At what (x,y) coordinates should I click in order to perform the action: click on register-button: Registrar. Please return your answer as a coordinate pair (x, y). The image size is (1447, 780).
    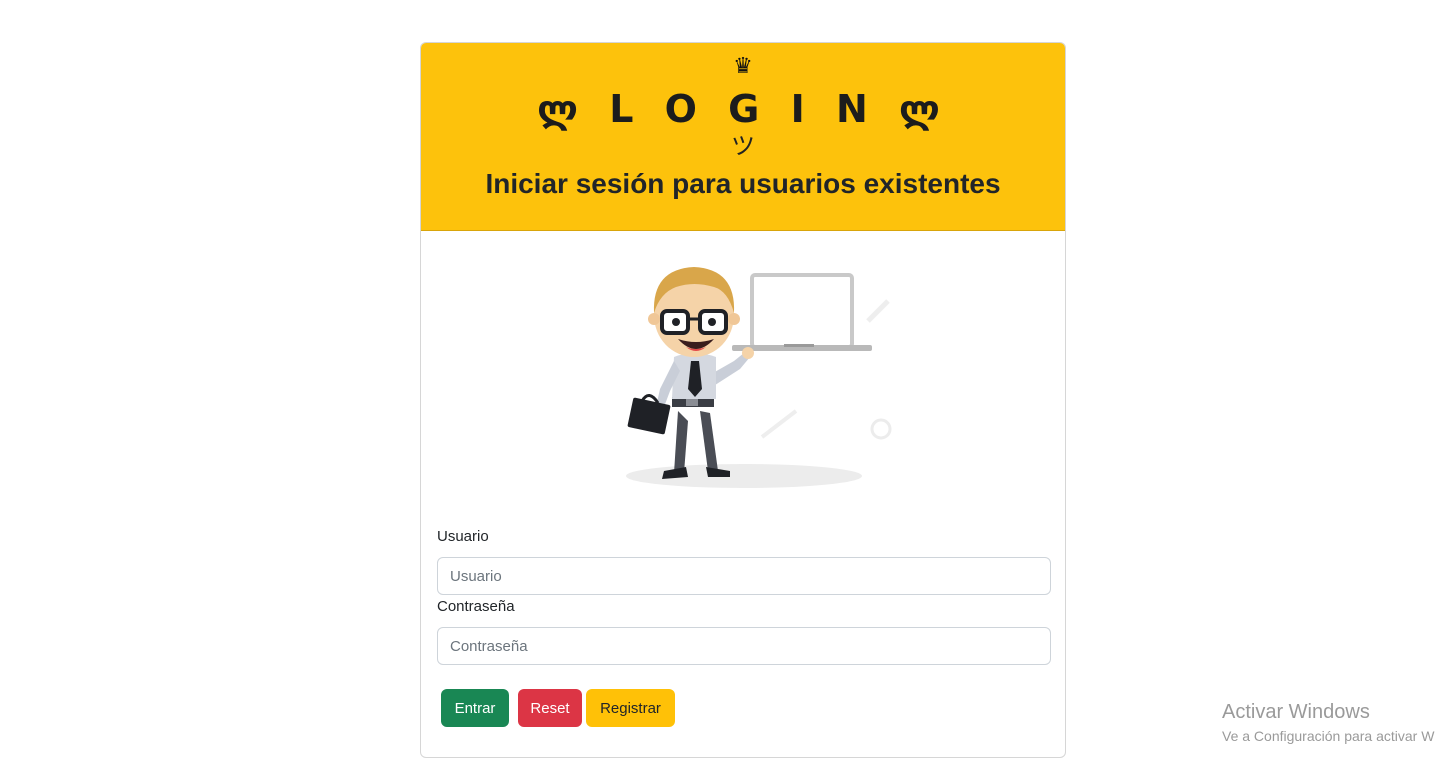
    Looking at the image, I should click on (630, 708).